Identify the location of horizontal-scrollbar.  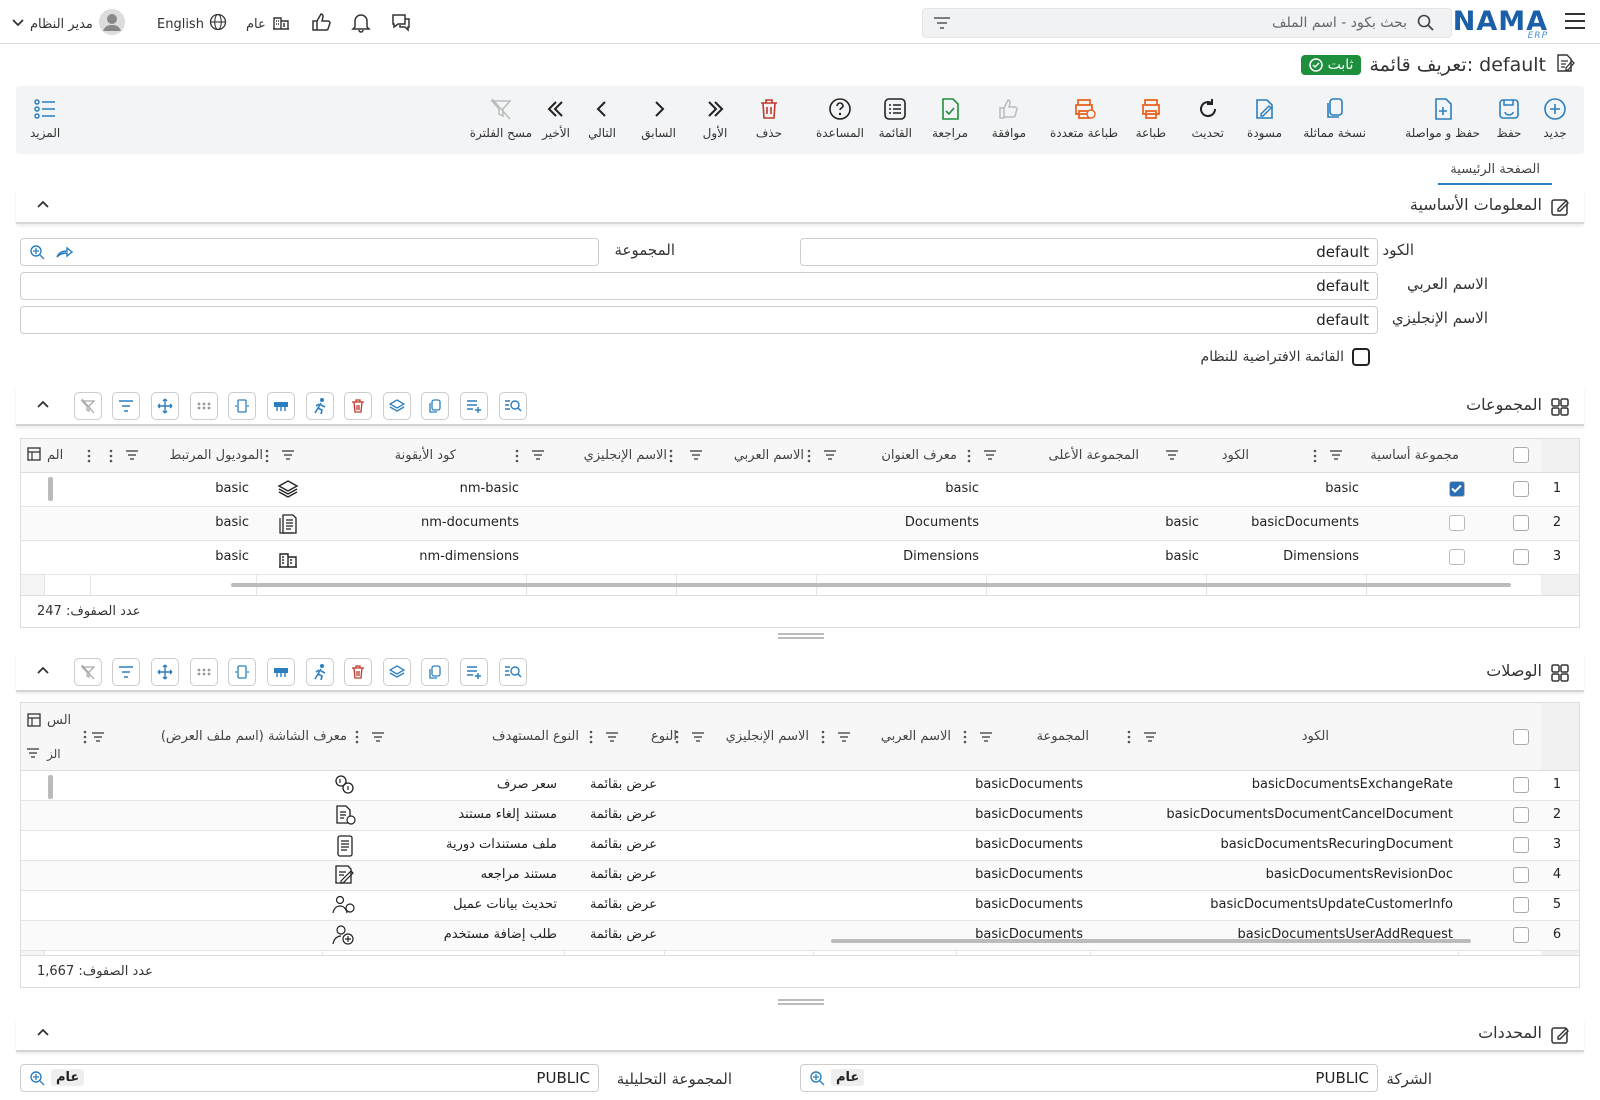
(1151, 941).